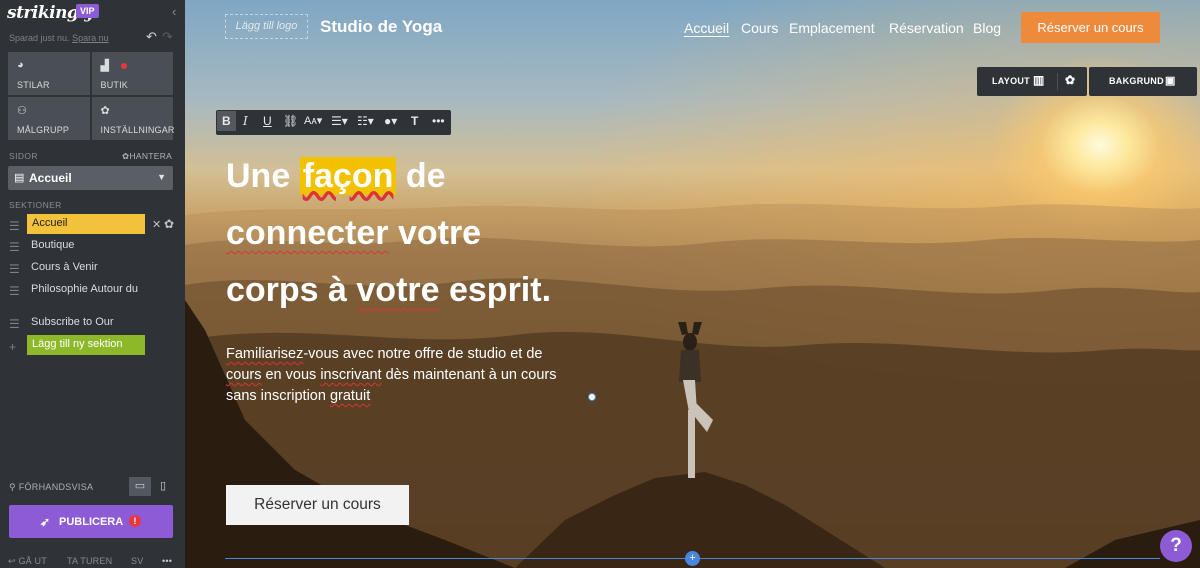 Image resolution: width=1200 pixels, height=568 pixels. I want to click on paragraph-text: gratuit, so click(350, 396).